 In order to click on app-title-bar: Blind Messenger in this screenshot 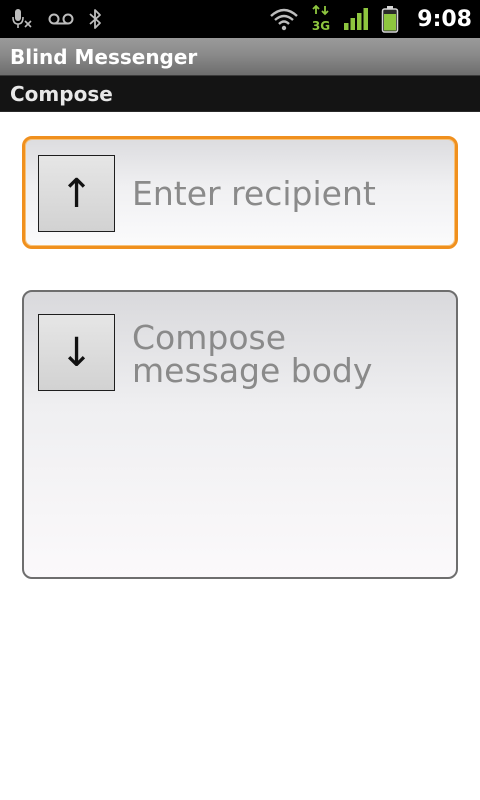, I will do `click(240, 57)`.